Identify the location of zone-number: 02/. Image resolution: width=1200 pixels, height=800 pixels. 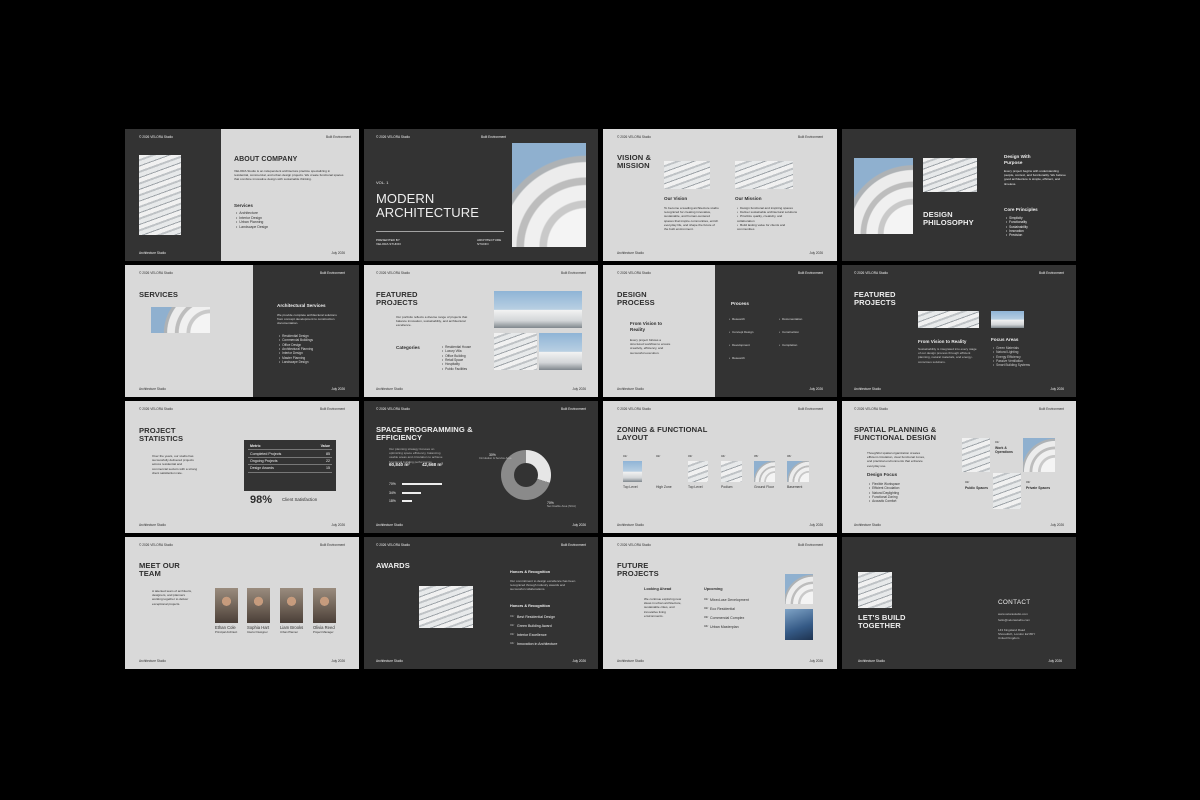
(967, 482).